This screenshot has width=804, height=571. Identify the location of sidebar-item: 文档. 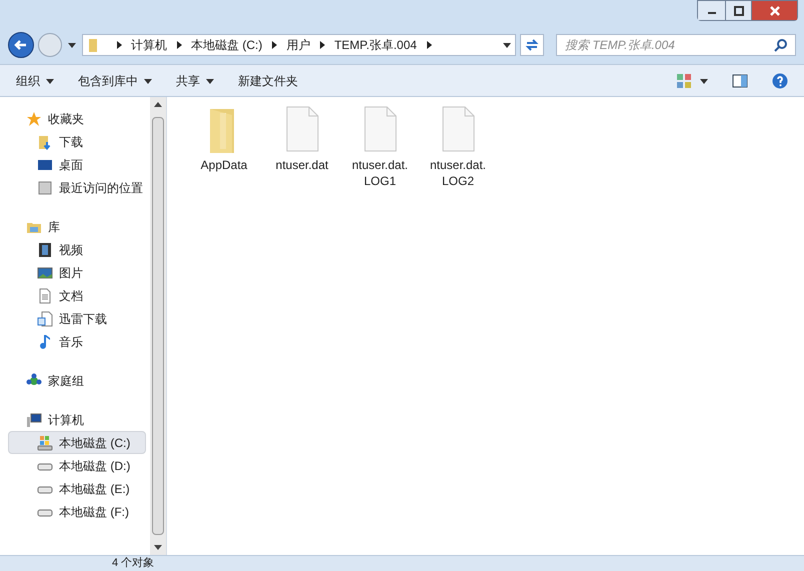
(77, 295).